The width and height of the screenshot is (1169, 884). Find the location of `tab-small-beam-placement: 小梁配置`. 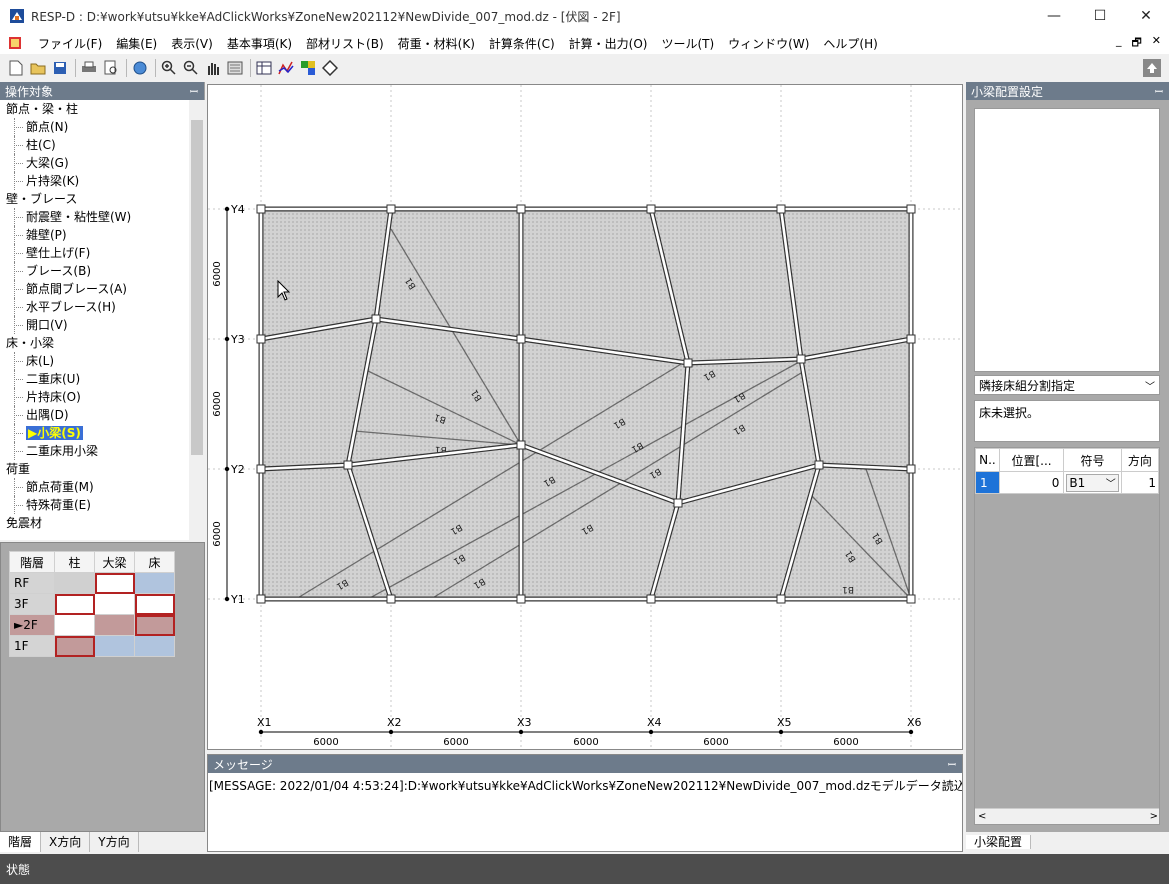

tab-small-beam-placement: 小梁配置 is located at coordinates (999, 842).